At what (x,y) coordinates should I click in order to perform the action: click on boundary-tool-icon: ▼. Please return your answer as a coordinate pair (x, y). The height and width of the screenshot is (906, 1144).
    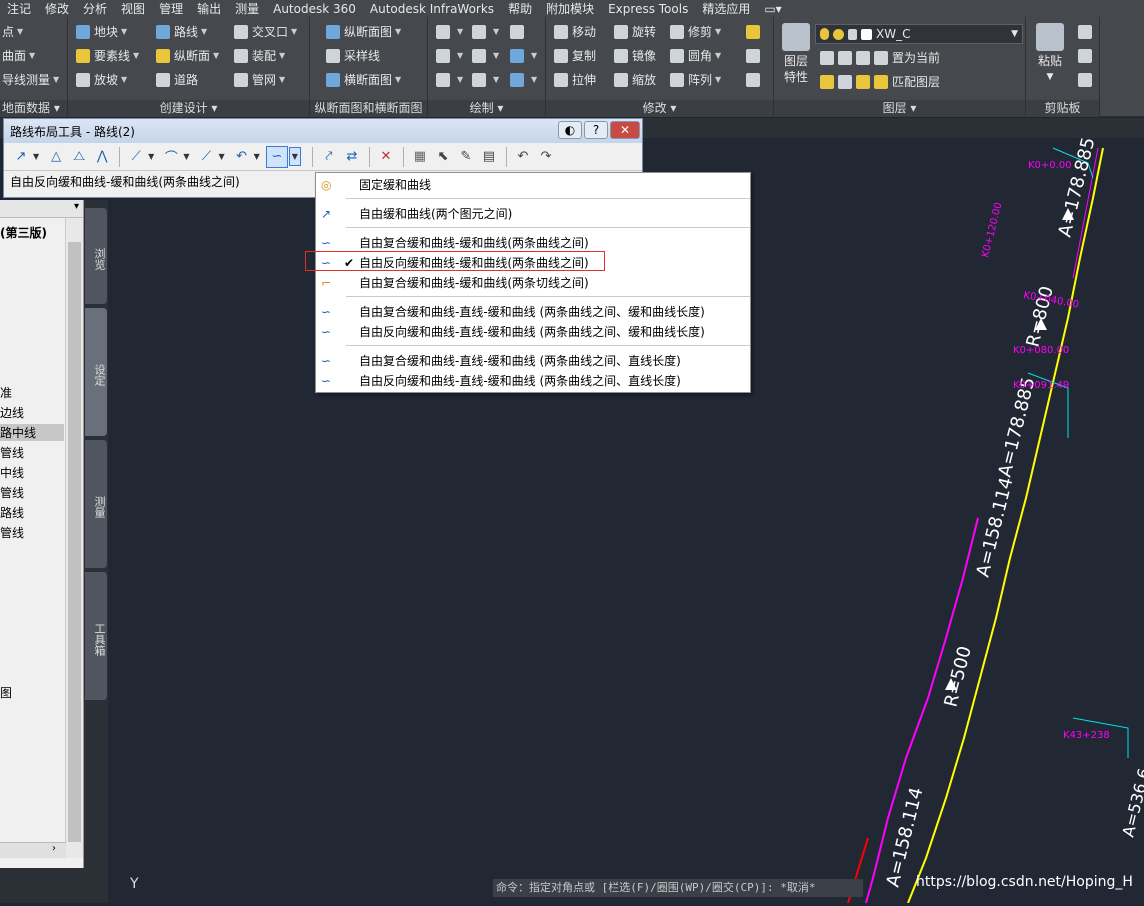
    Looking at the image, I should click on (523, 80).